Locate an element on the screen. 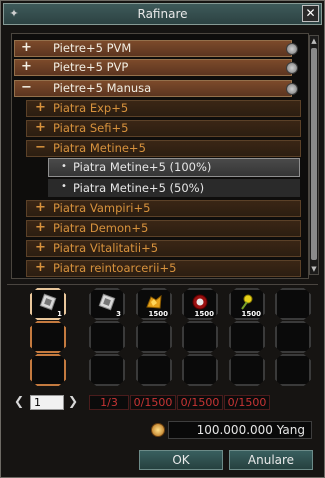  subcategory-metine: − Piatra Metine+5 is located at coordinates (163, 148).